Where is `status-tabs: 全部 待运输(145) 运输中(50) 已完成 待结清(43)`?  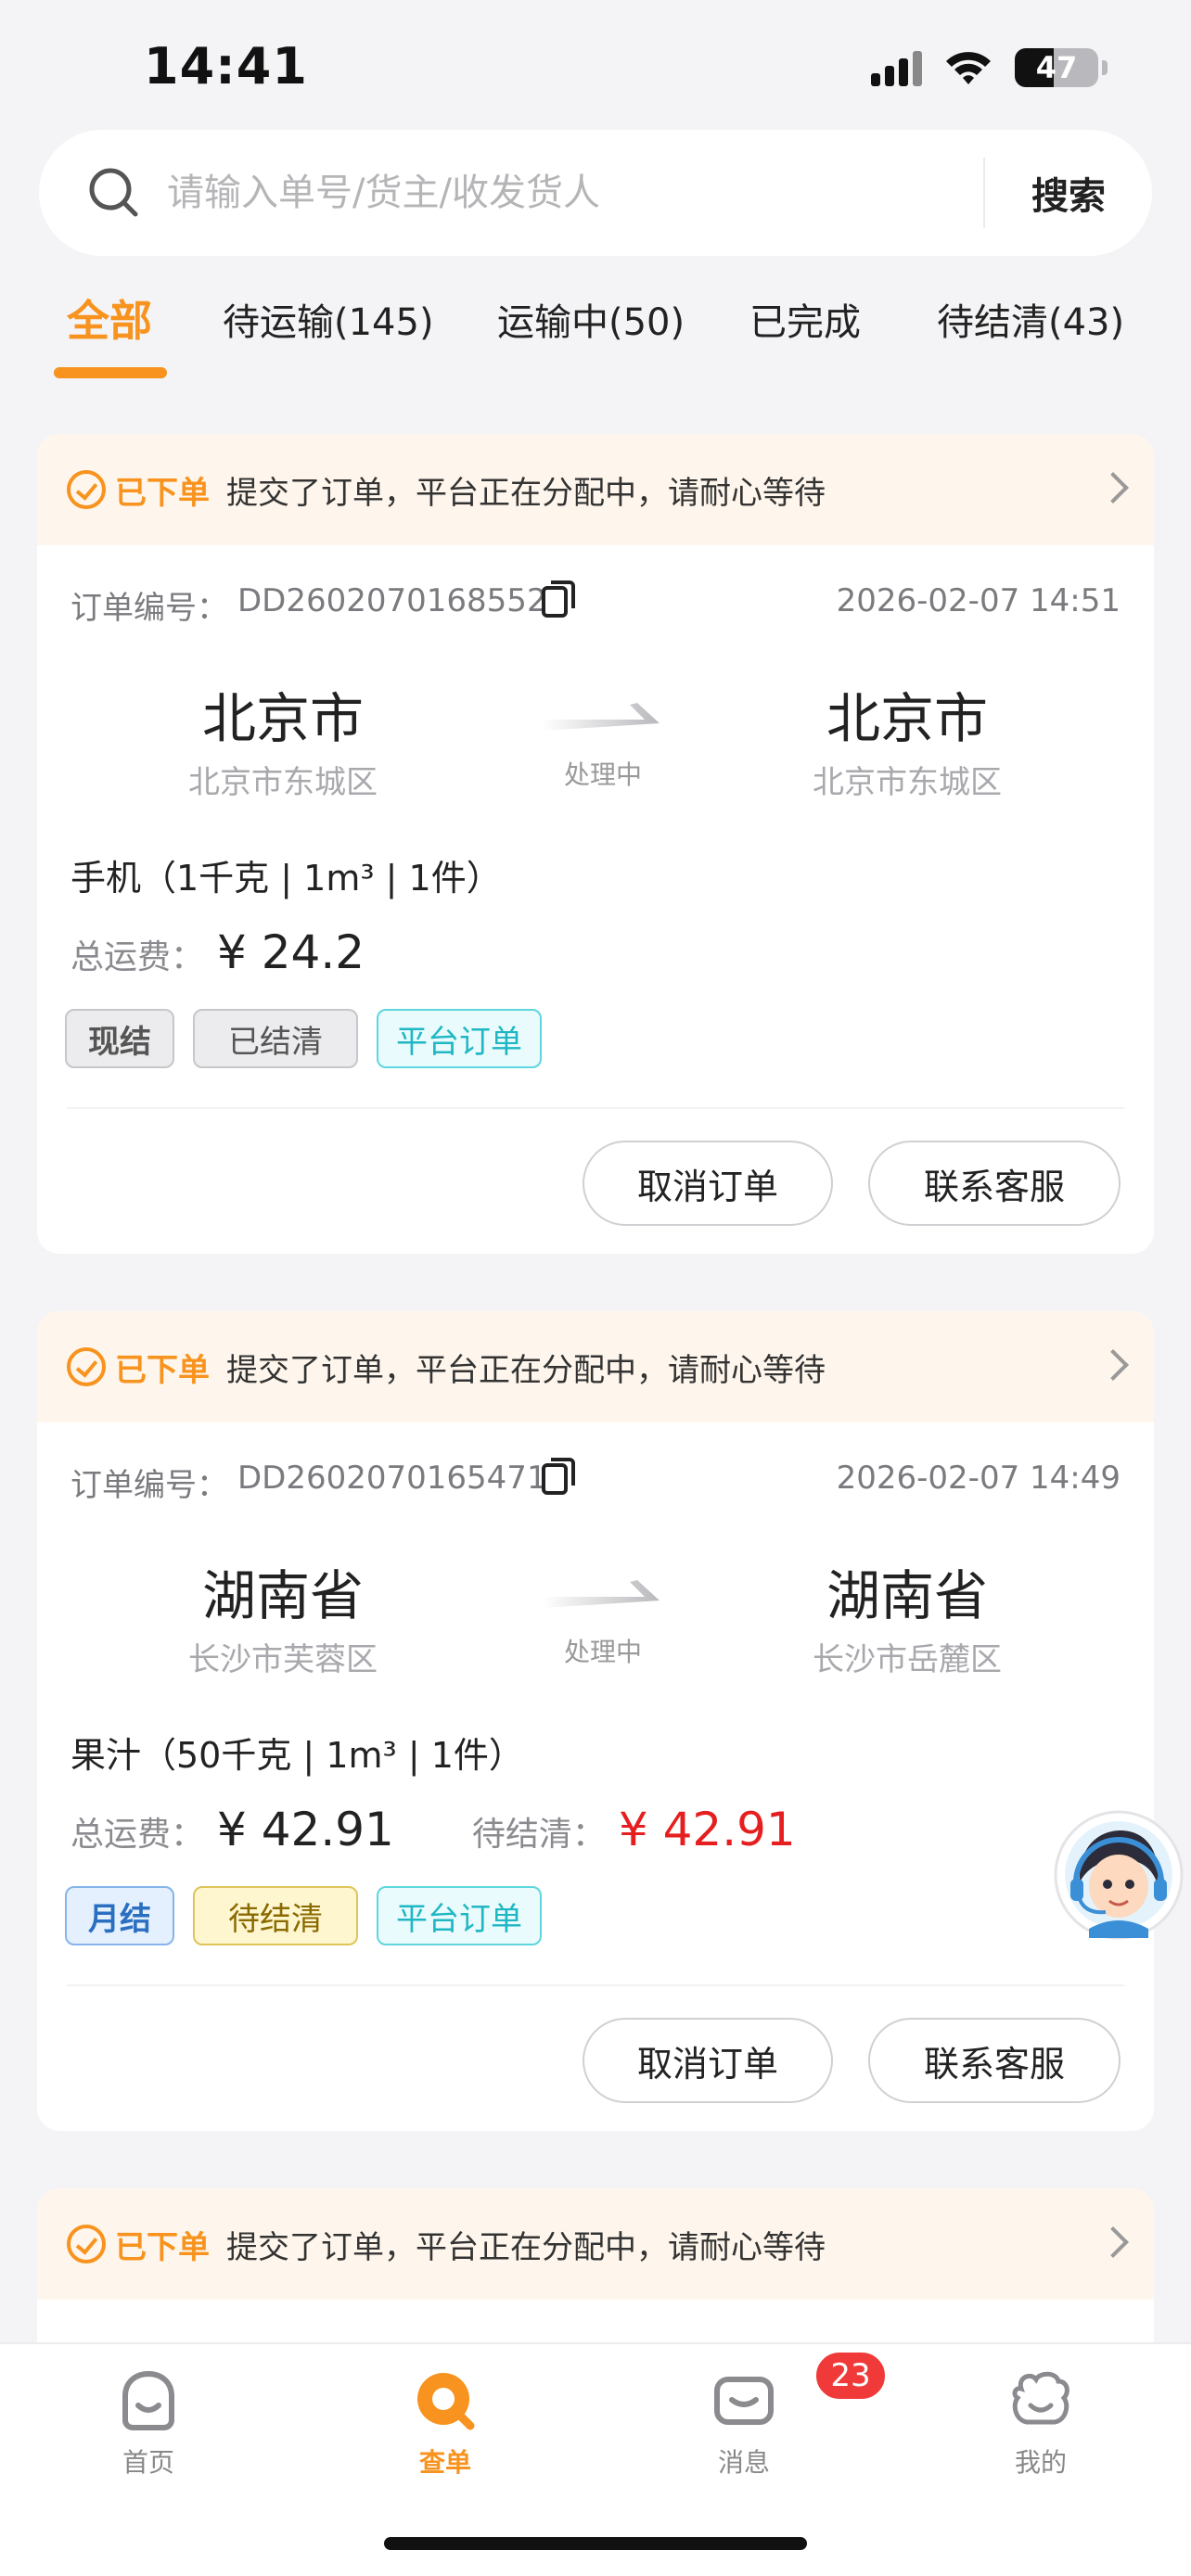
status-tabs: 全部 待运输(145) 运输中(50) 已完成 待结清(43) is located at coordinates (595, 329).